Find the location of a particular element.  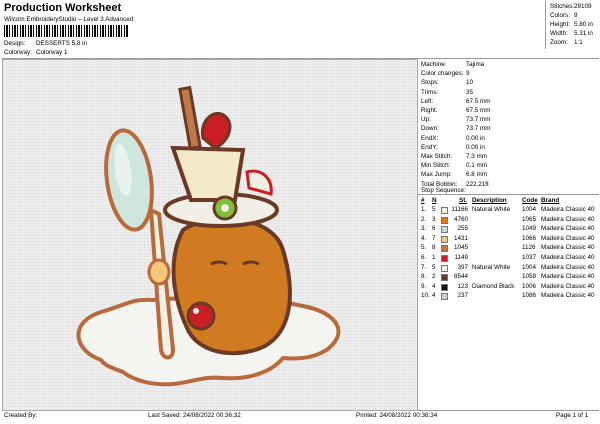

colorway-label: Colorway: is located at coordinates (18, 52).